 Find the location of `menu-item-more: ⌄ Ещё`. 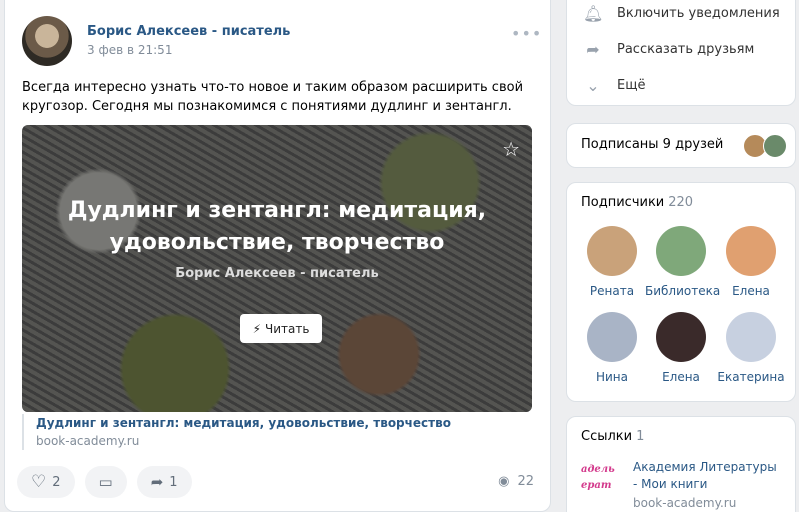

menu-item-more: ⌄ Ещё is located at coordinates (614, 85).